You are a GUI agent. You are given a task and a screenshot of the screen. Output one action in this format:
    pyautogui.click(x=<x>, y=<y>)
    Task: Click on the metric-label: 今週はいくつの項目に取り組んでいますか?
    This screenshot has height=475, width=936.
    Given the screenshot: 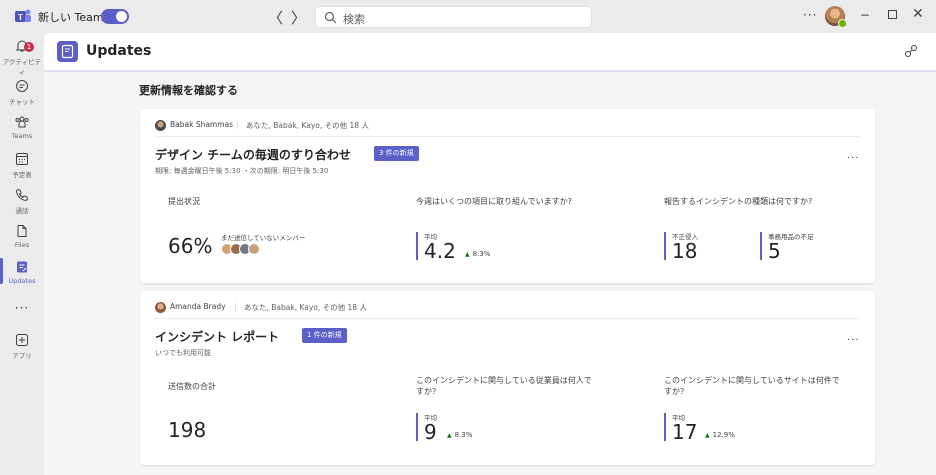 What is the action you would take?
    pyautogui.click(x=494, y=201)
    